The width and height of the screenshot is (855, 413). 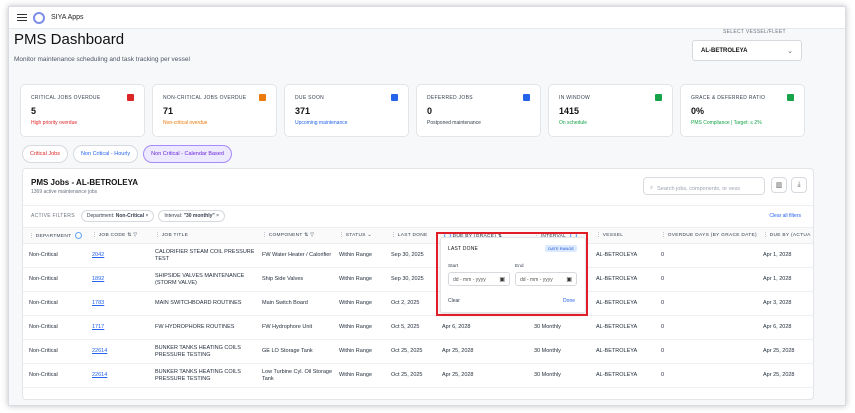 I want to click on card-deferred: DEFERRED JOBS 0 Postponed maintenance, so click(x=478, y=110).